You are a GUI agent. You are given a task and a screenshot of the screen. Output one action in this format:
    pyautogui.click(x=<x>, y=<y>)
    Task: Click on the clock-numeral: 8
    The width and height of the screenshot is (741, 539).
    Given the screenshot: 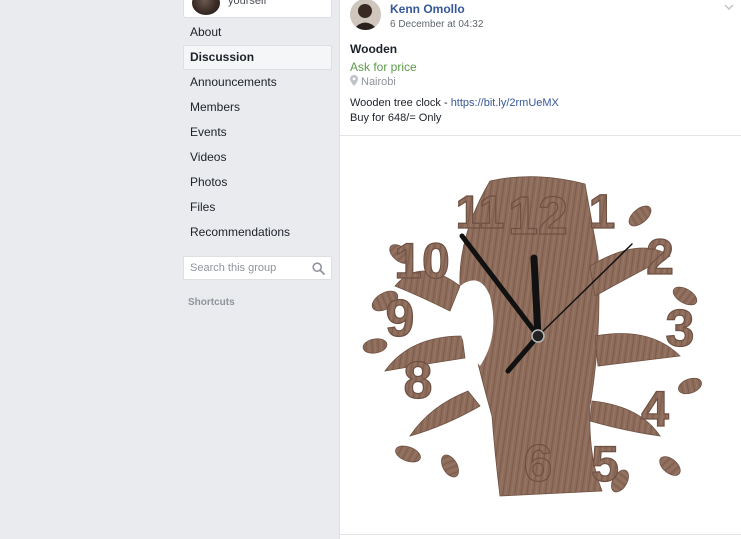 What is the action you would take?
    pyautogui.click(x=418, y=381)
    